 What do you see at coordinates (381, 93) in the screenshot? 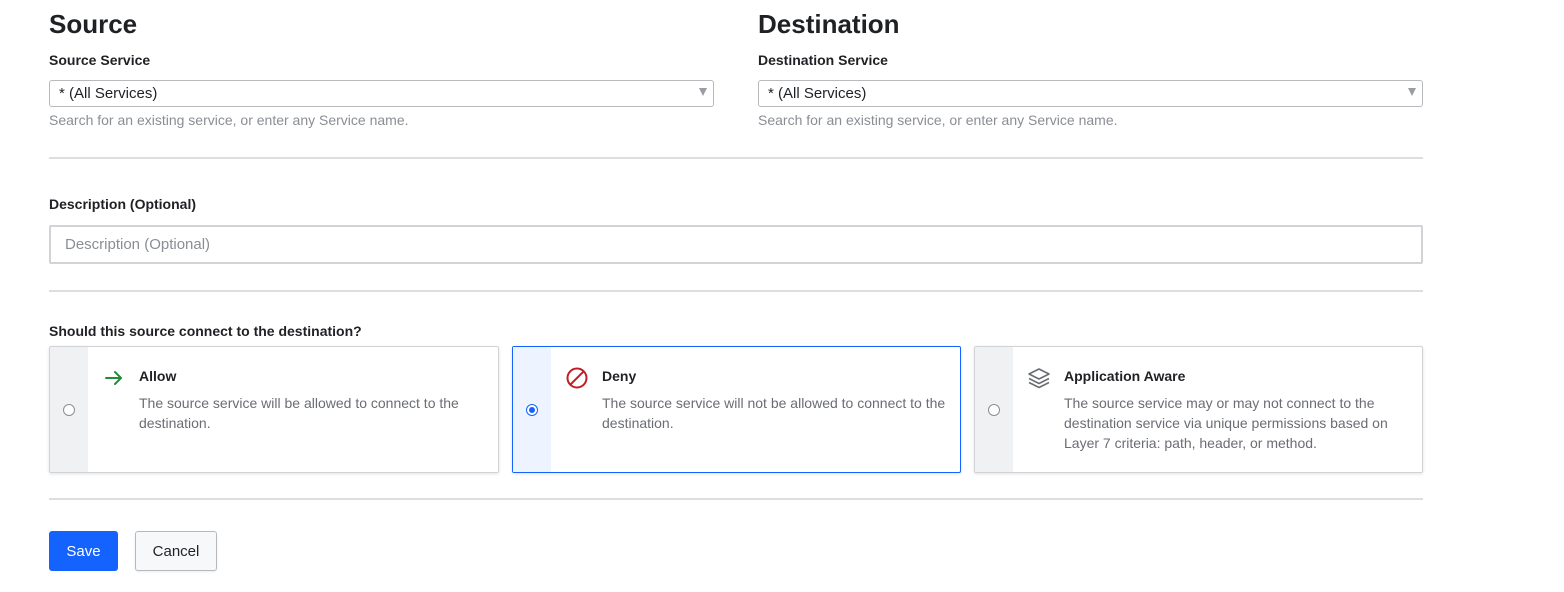
I see `source-service-select: * (All Services)` at bounding box center [381, 93].